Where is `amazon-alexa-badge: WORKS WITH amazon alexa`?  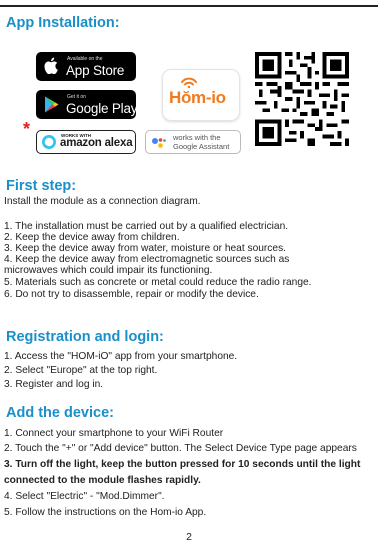
amazon-alexa-badge: WORKS WITH amazon alexa is located at coordinates (86, 142).